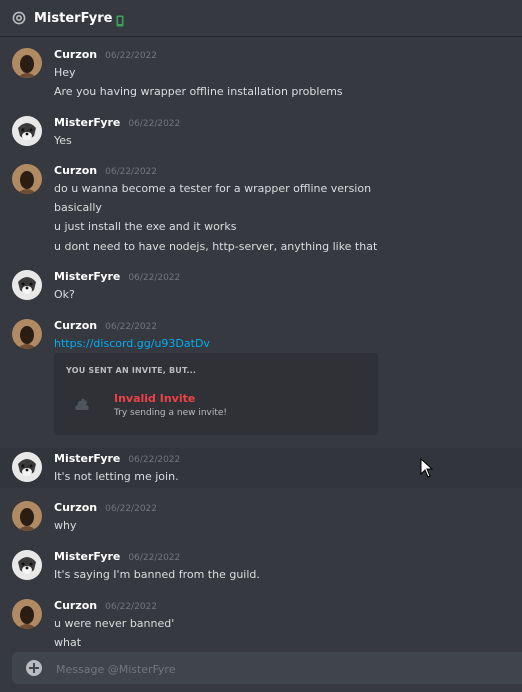 Image resolution: width=522 pixels, height=692 pixels. I want to click on message-text: why, so click(65, 525).